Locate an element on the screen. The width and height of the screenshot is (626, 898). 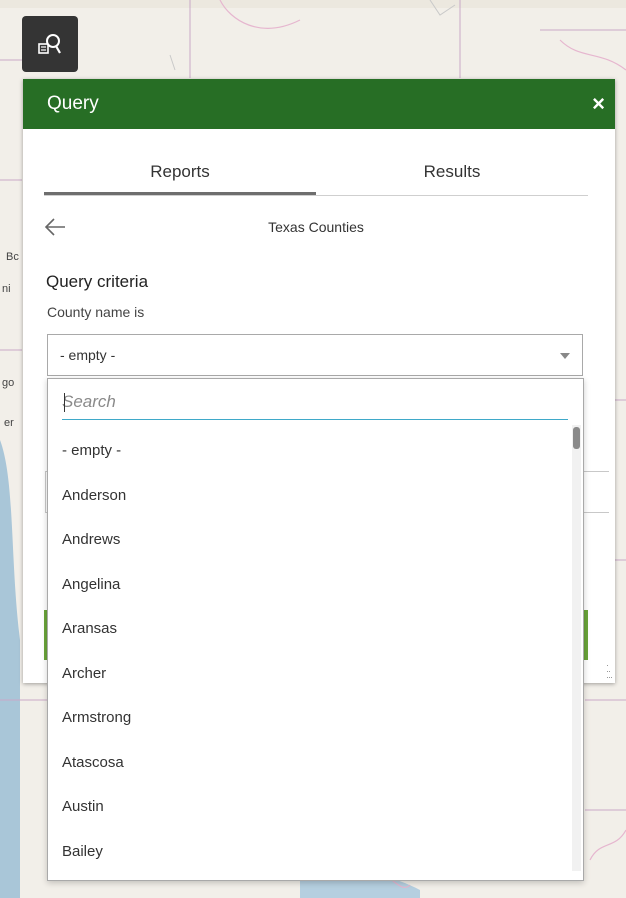
resize-handle-icon: · ·· ··· is located at coordinates (609, 671).